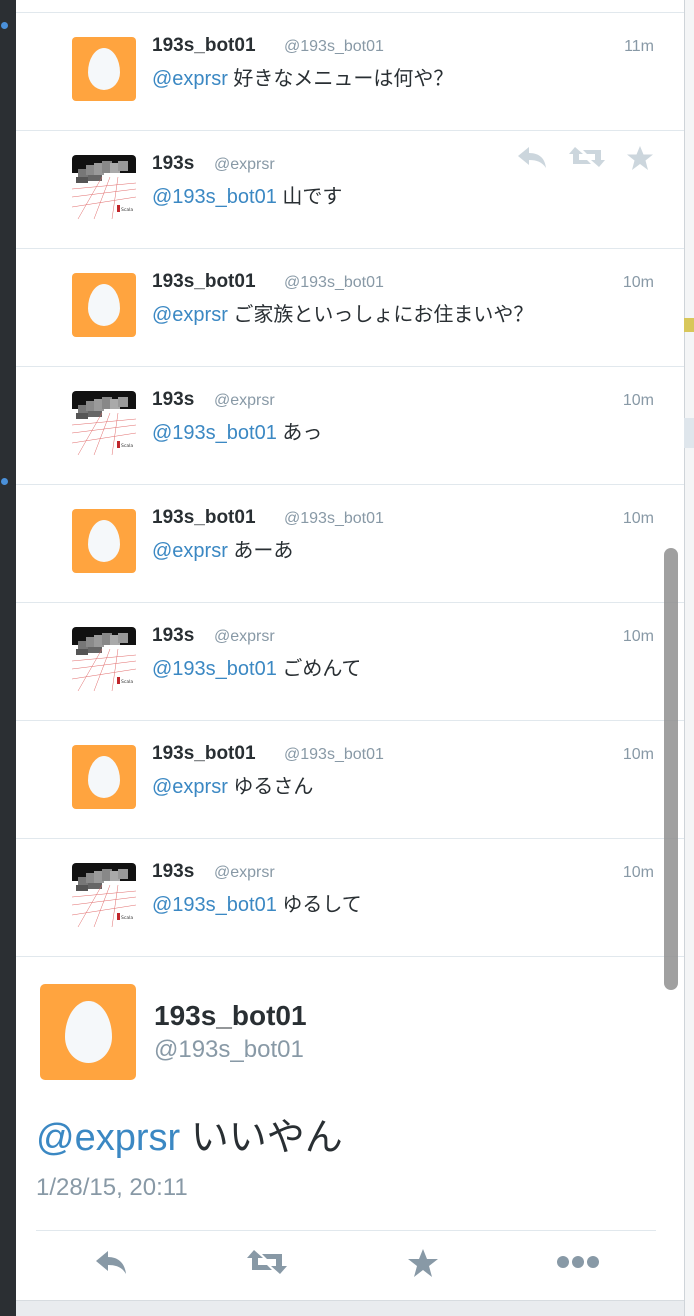  I want to click on reply-button, so click(111, 1264).